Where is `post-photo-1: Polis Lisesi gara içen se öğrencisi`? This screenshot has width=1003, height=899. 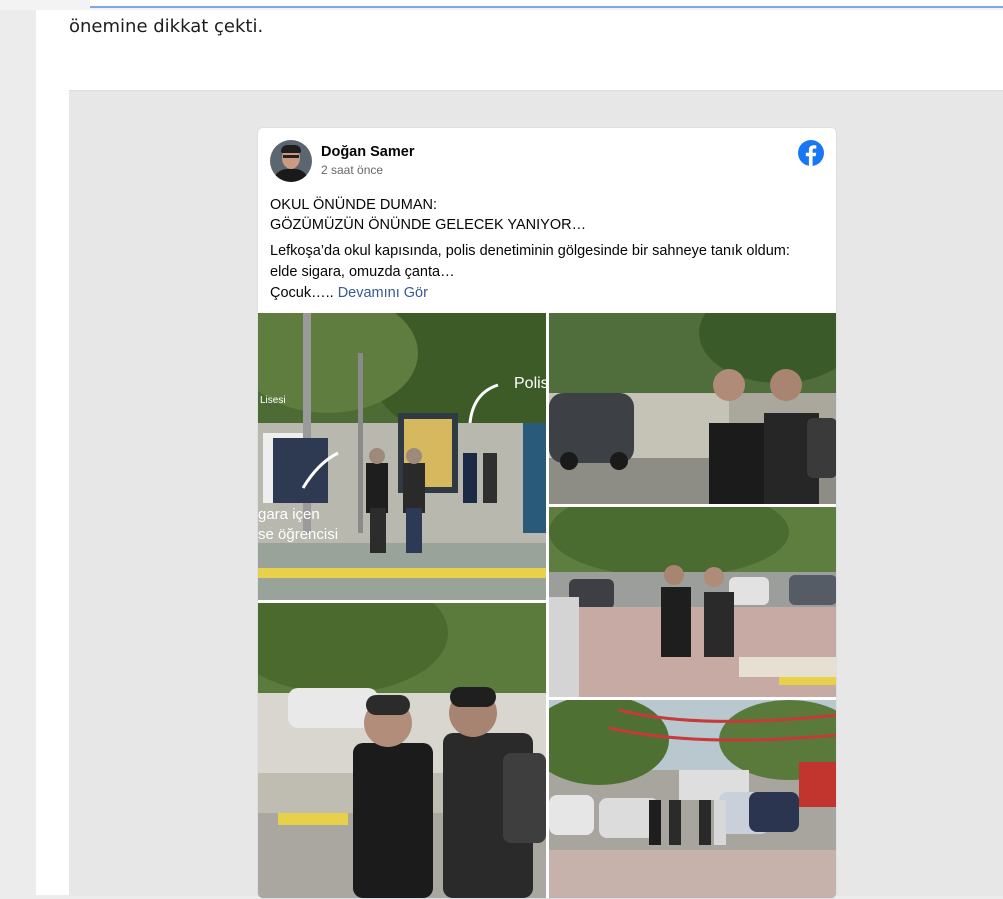
post-photo-1: Polis Lisesi gara içen se öğrencisi is located at coordinates (402, 456).